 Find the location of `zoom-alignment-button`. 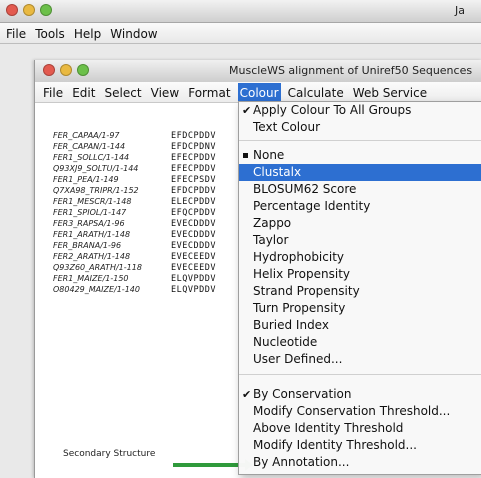

zoom-alignment-button is located at coordinates (83, 70).